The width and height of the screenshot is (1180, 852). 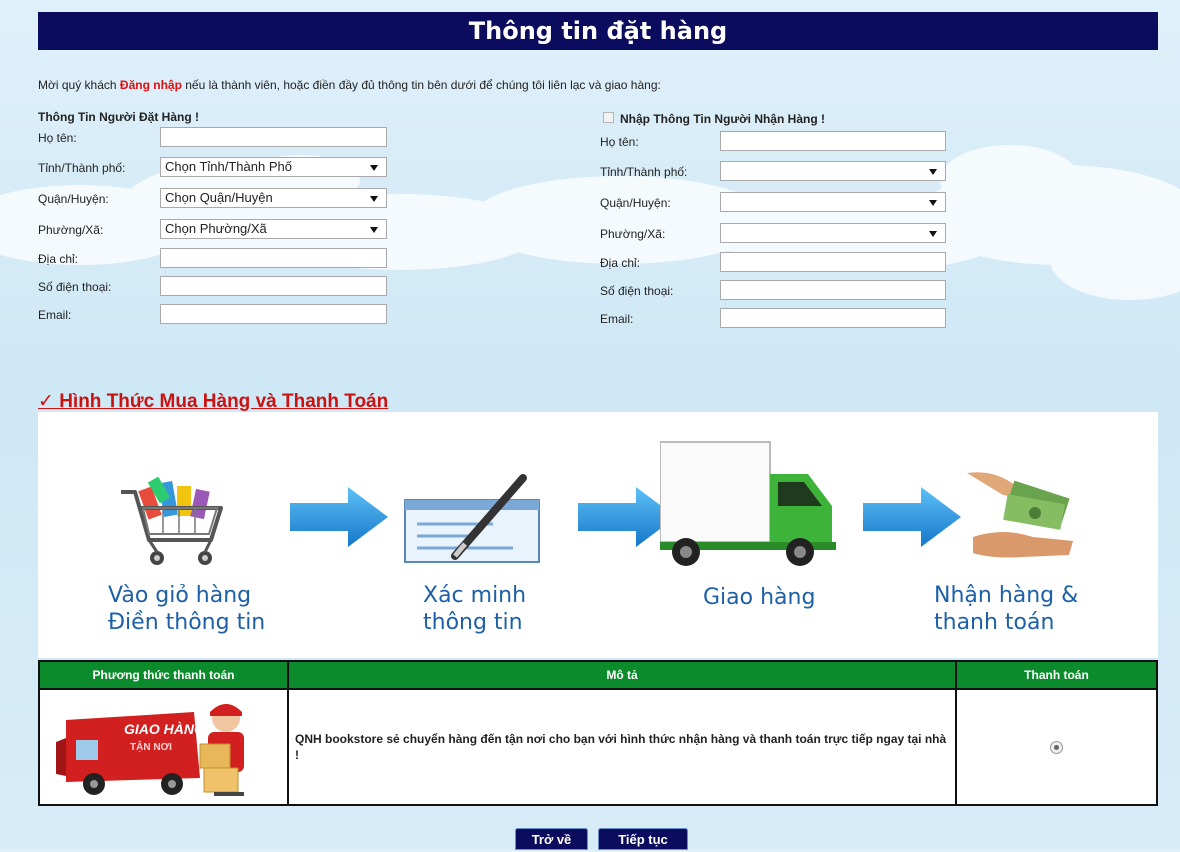 What do you see at coordinates (71, 230) in the screenshot?
I see `buyer-ward-label: Phường/Xã:` at bounding box center [71, 230].